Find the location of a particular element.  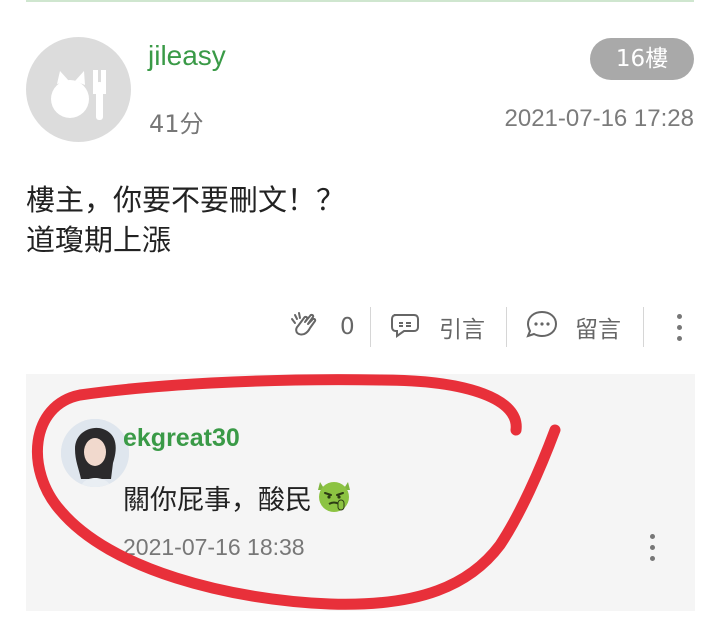

content-line: 樓主，你要不要刪文！？ is located at coordinates (186, 200).